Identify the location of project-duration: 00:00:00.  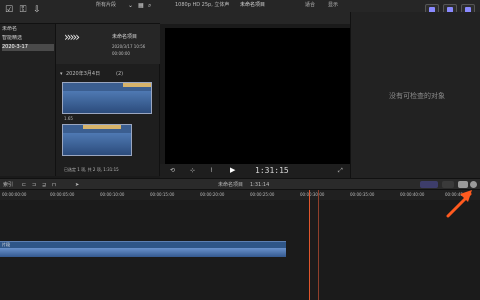
(121, 53).